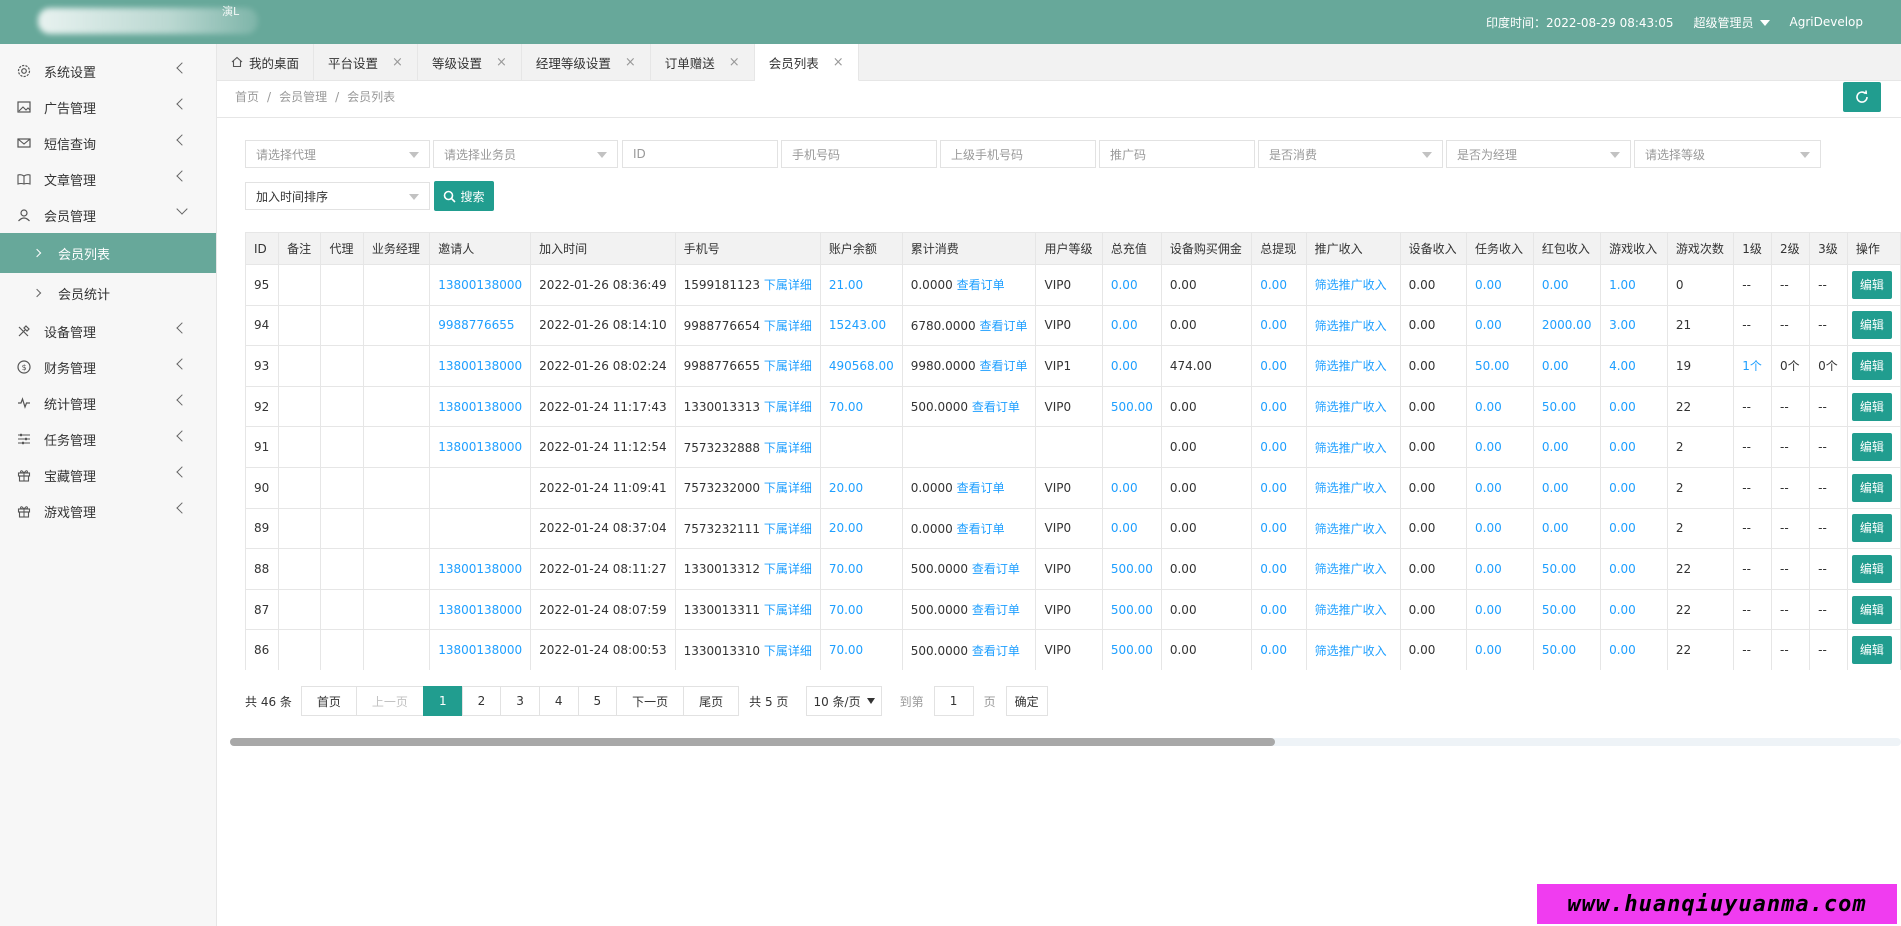  Describe the element at coordinates (1065, 742) in the screenshot. I see `horizontal-scrollbar` at that location.